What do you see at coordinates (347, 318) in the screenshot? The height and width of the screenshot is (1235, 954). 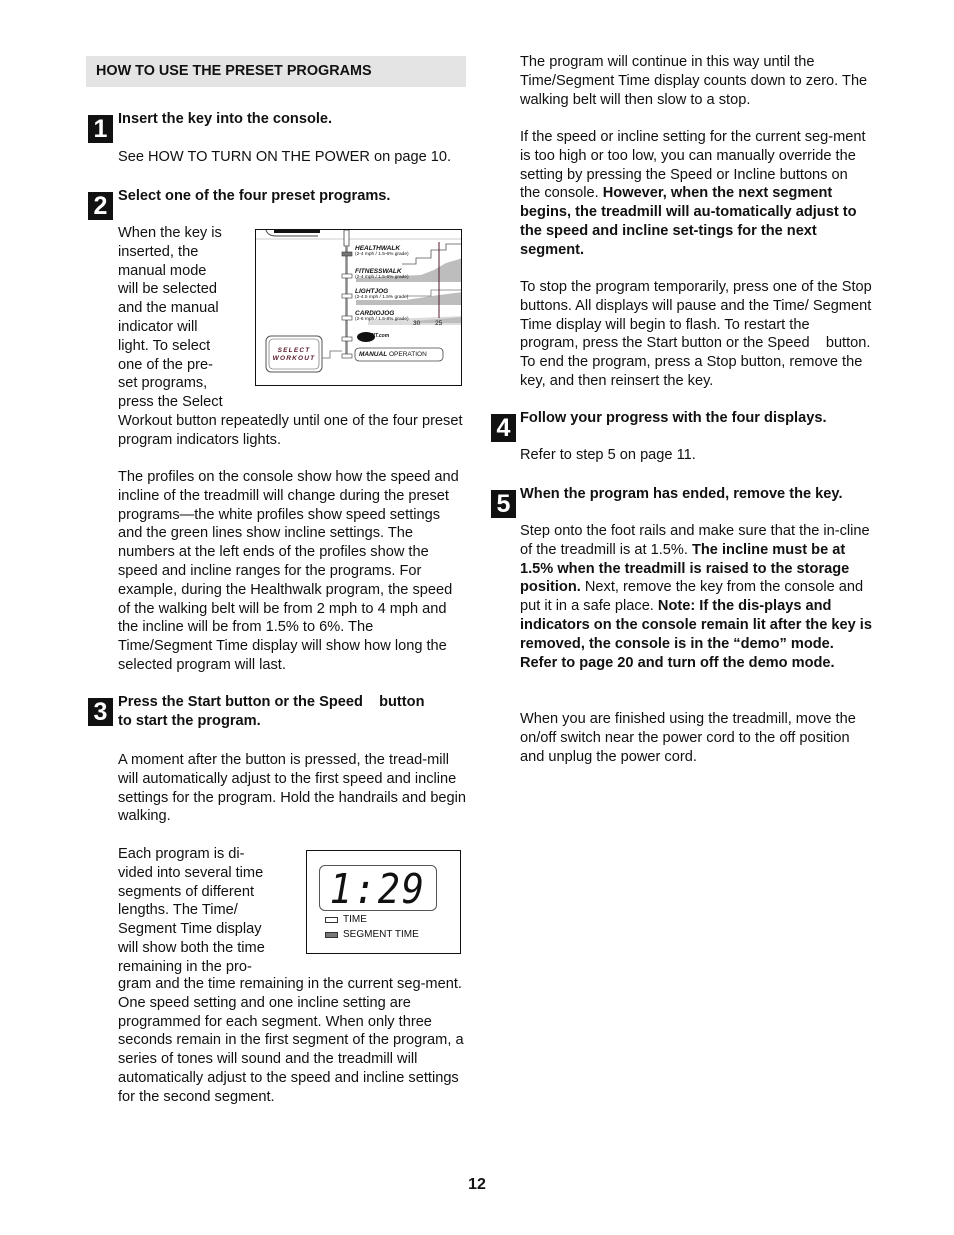 I see `cardiojog-indicator-lamp` at bounding box center [347, 318].